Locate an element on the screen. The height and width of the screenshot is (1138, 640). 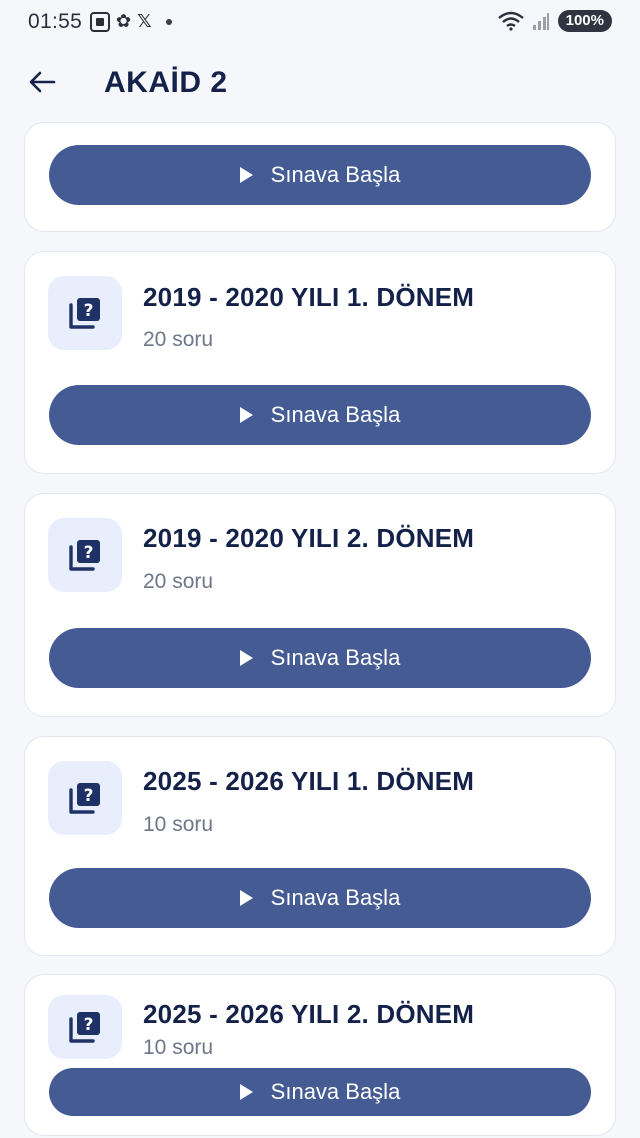
arrow-back-icon is located at coordinates (42, 82).